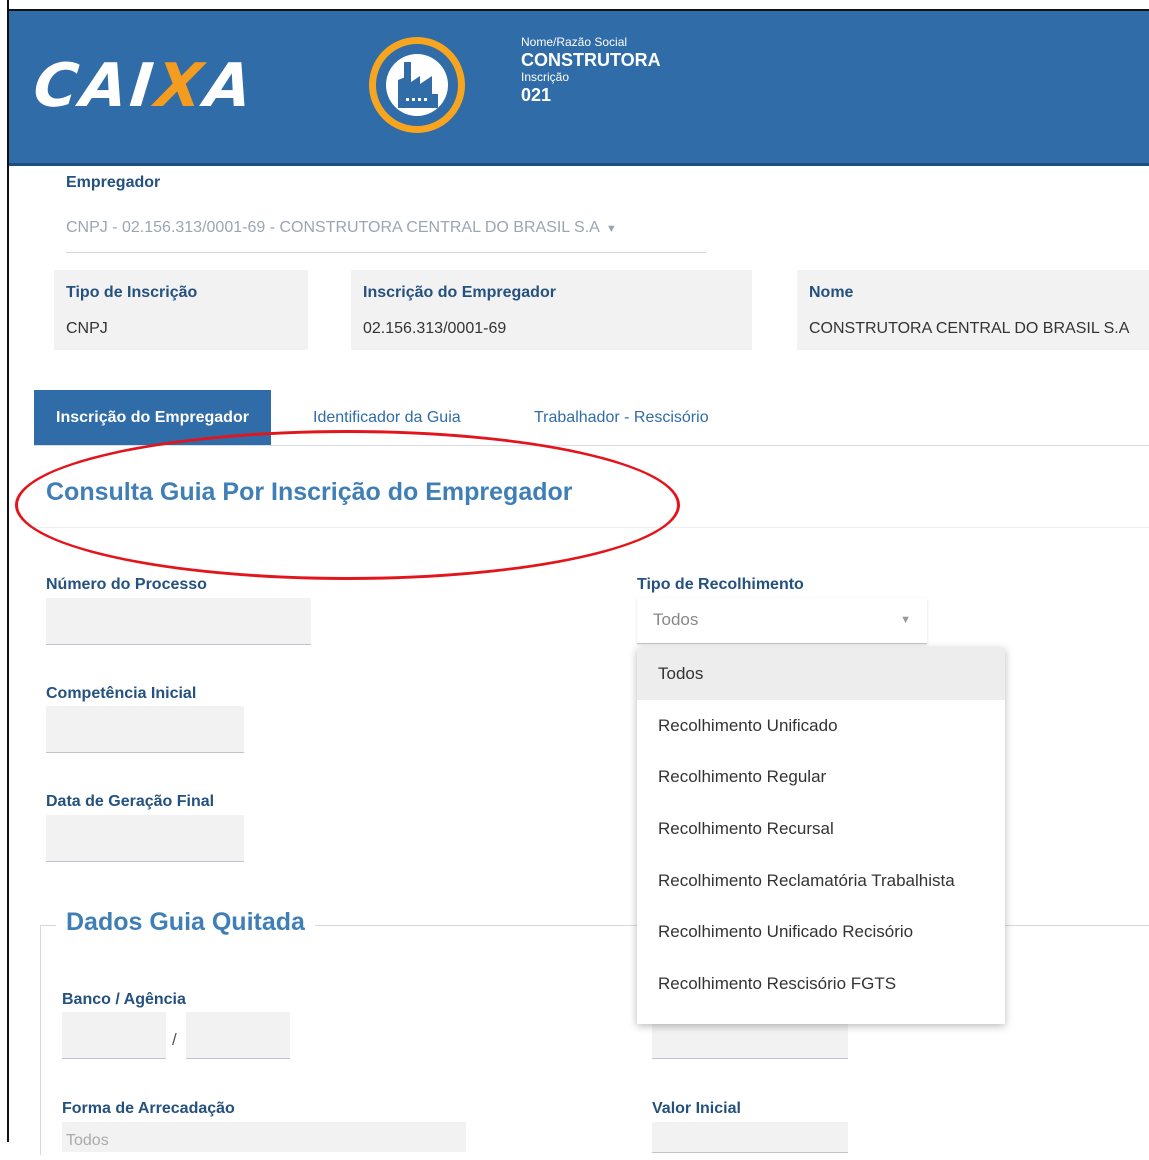 The width and height of the screenshot is (1149, 1160). I want to click on window-frame-top, so click(574, 4).